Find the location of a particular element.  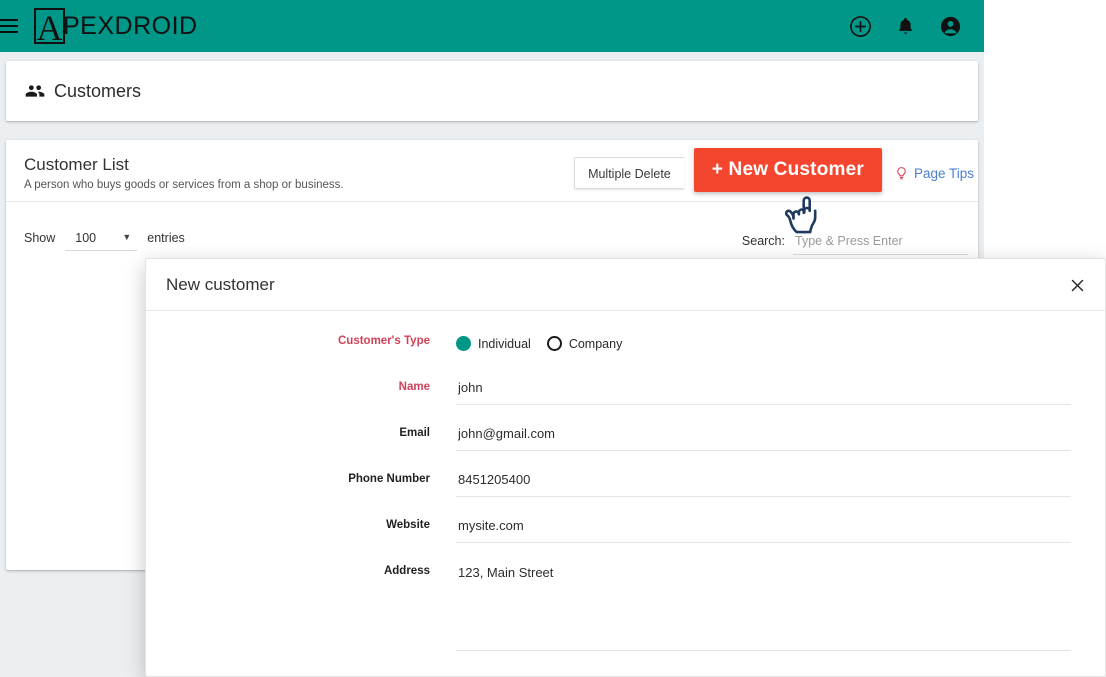

radio-individual-icon is located at coordinates (463, 343).